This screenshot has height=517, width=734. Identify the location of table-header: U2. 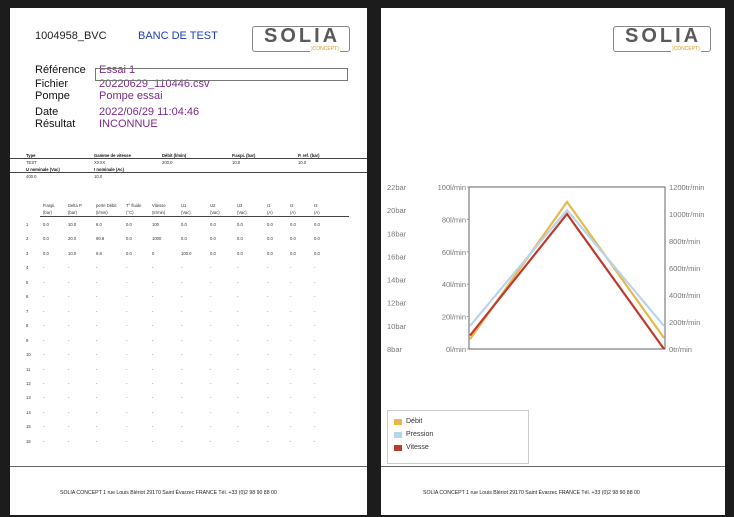
(213, 205).